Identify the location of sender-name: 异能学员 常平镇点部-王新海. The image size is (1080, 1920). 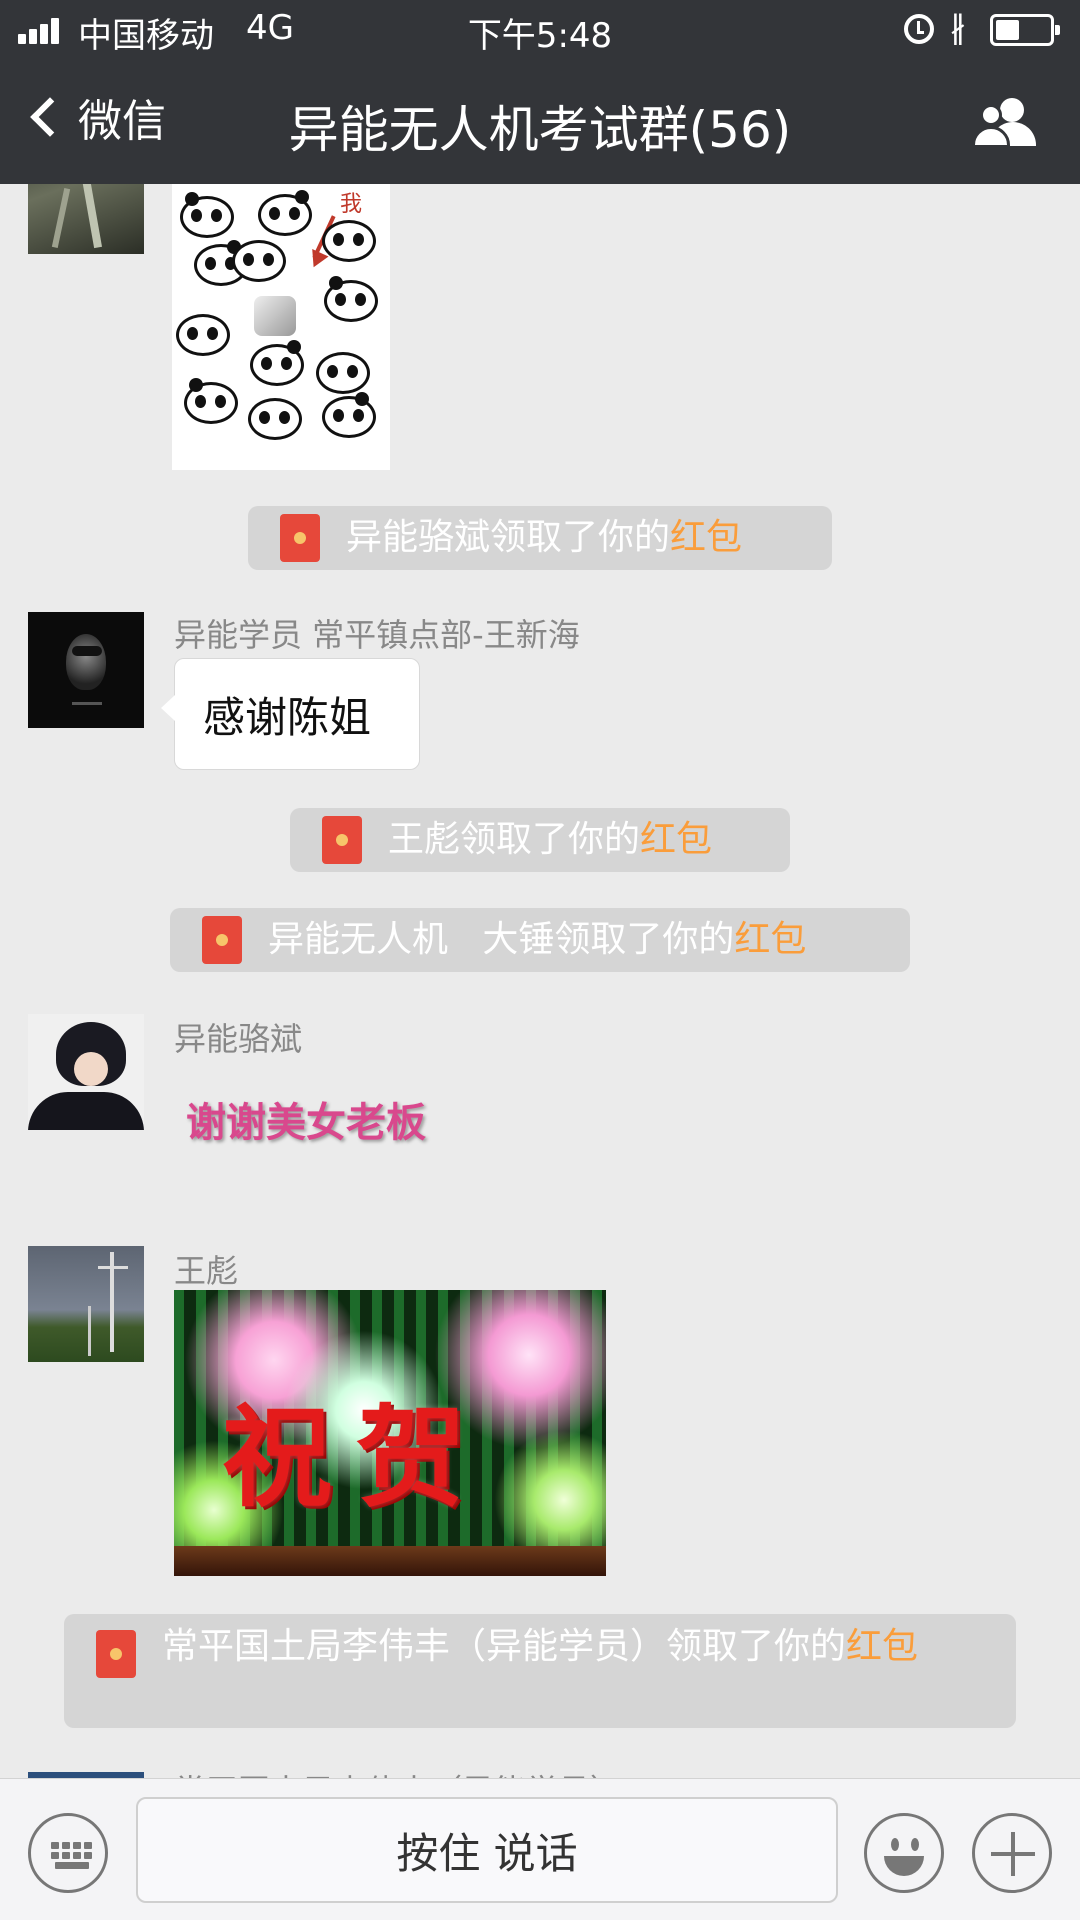
(377, 635).